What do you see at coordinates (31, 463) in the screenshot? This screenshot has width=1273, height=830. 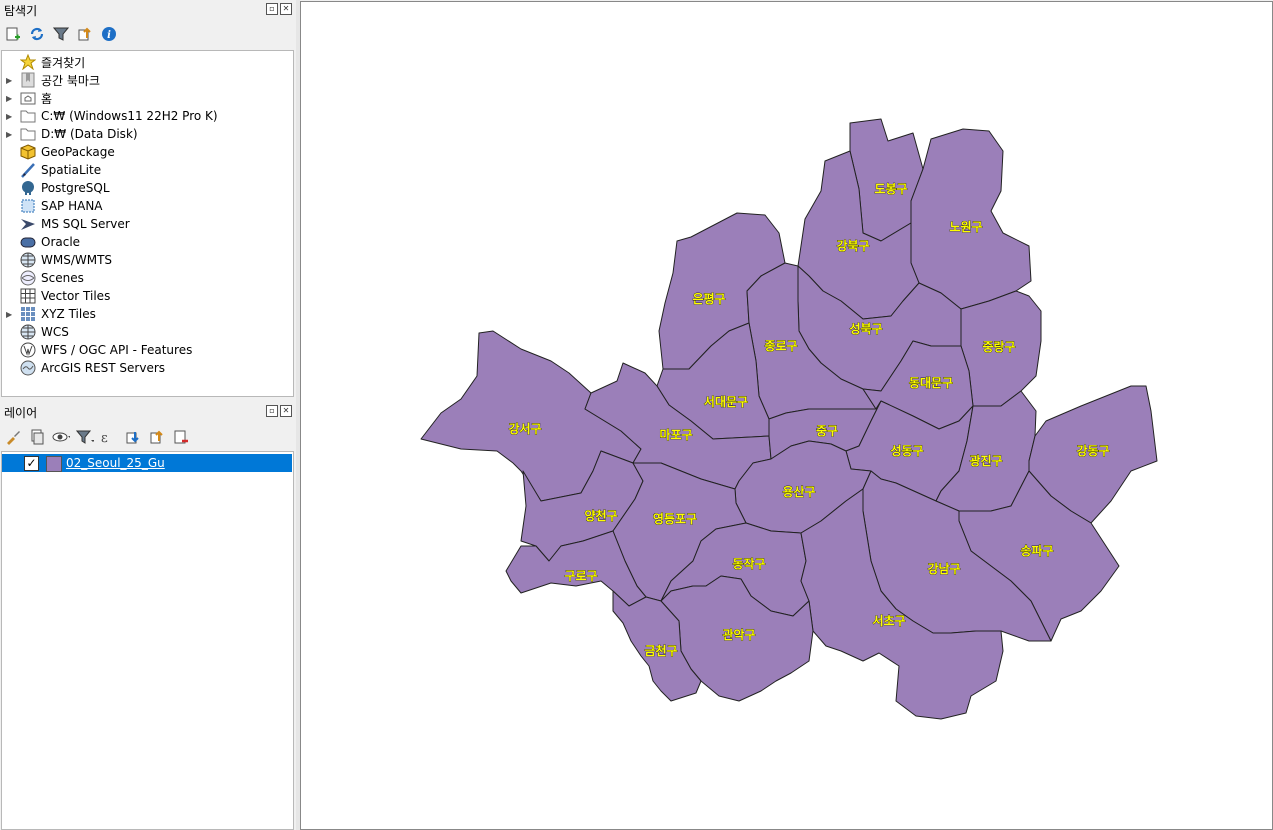 I see `layer-visibility-checkbox: ✓` at bounding box center [31, 463].